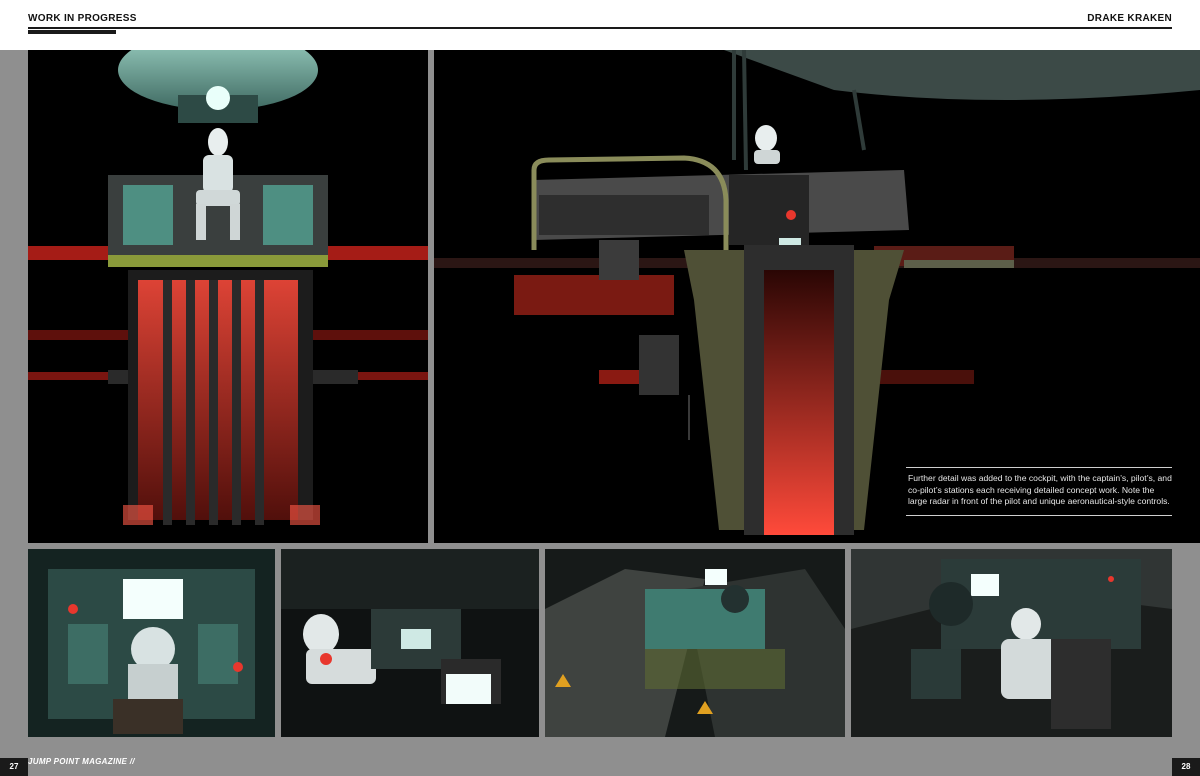 The width and height of the screenshot is (1200, 776). I want to click on page-number-left: 27, so click(14, 767).